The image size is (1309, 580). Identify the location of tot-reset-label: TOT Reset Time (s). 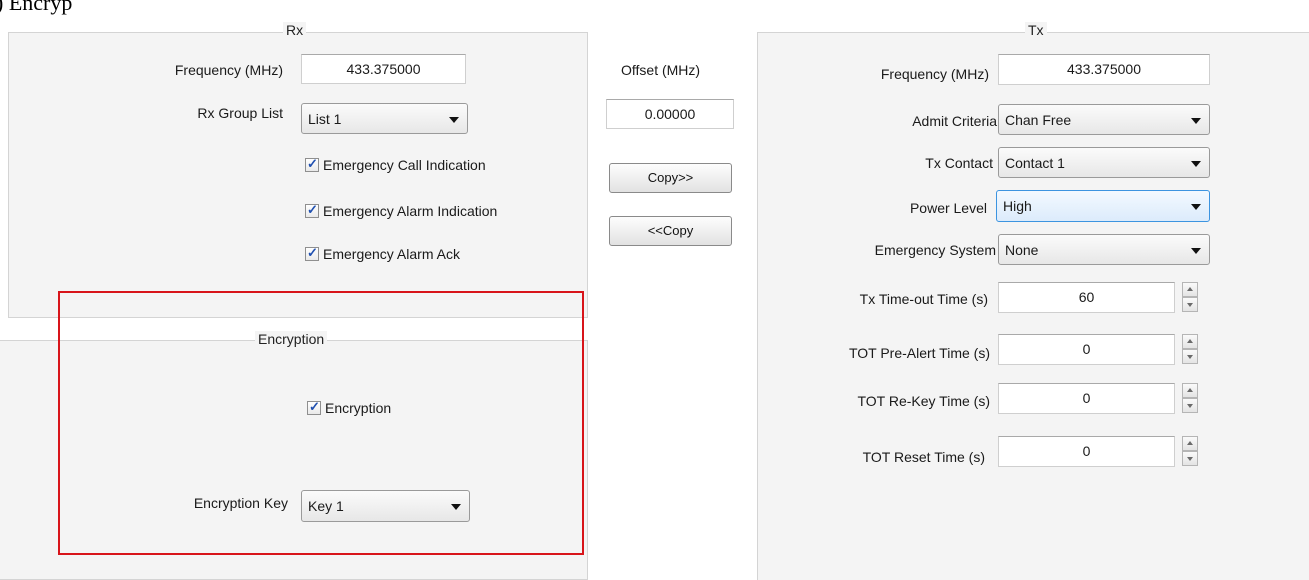
(923, 457).